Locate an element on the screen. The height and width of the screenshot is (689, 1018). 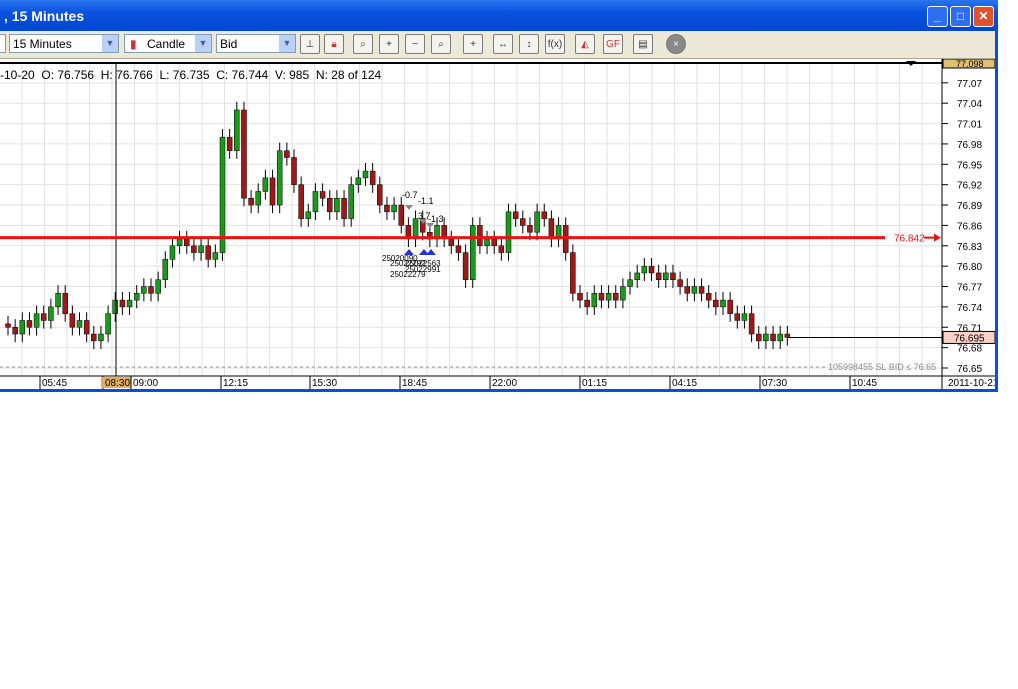
axis-icon: ⊥ is located at coordinates (310, 44).